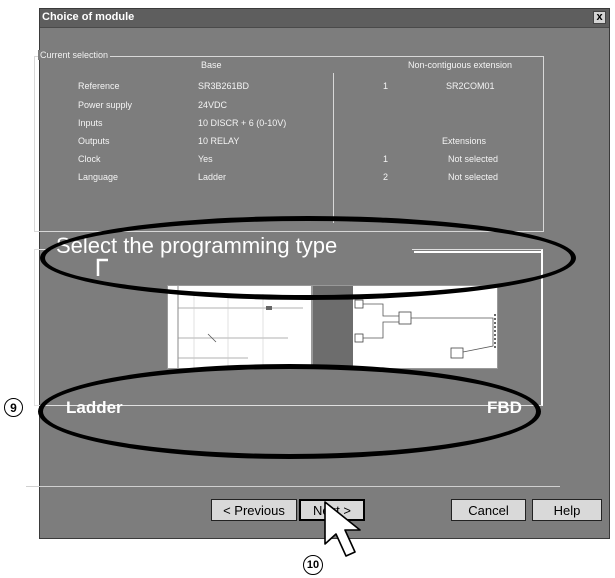  Describe the element at coordinates (313, 565) in the screenshot. I see `callout-10: 10` at that location.